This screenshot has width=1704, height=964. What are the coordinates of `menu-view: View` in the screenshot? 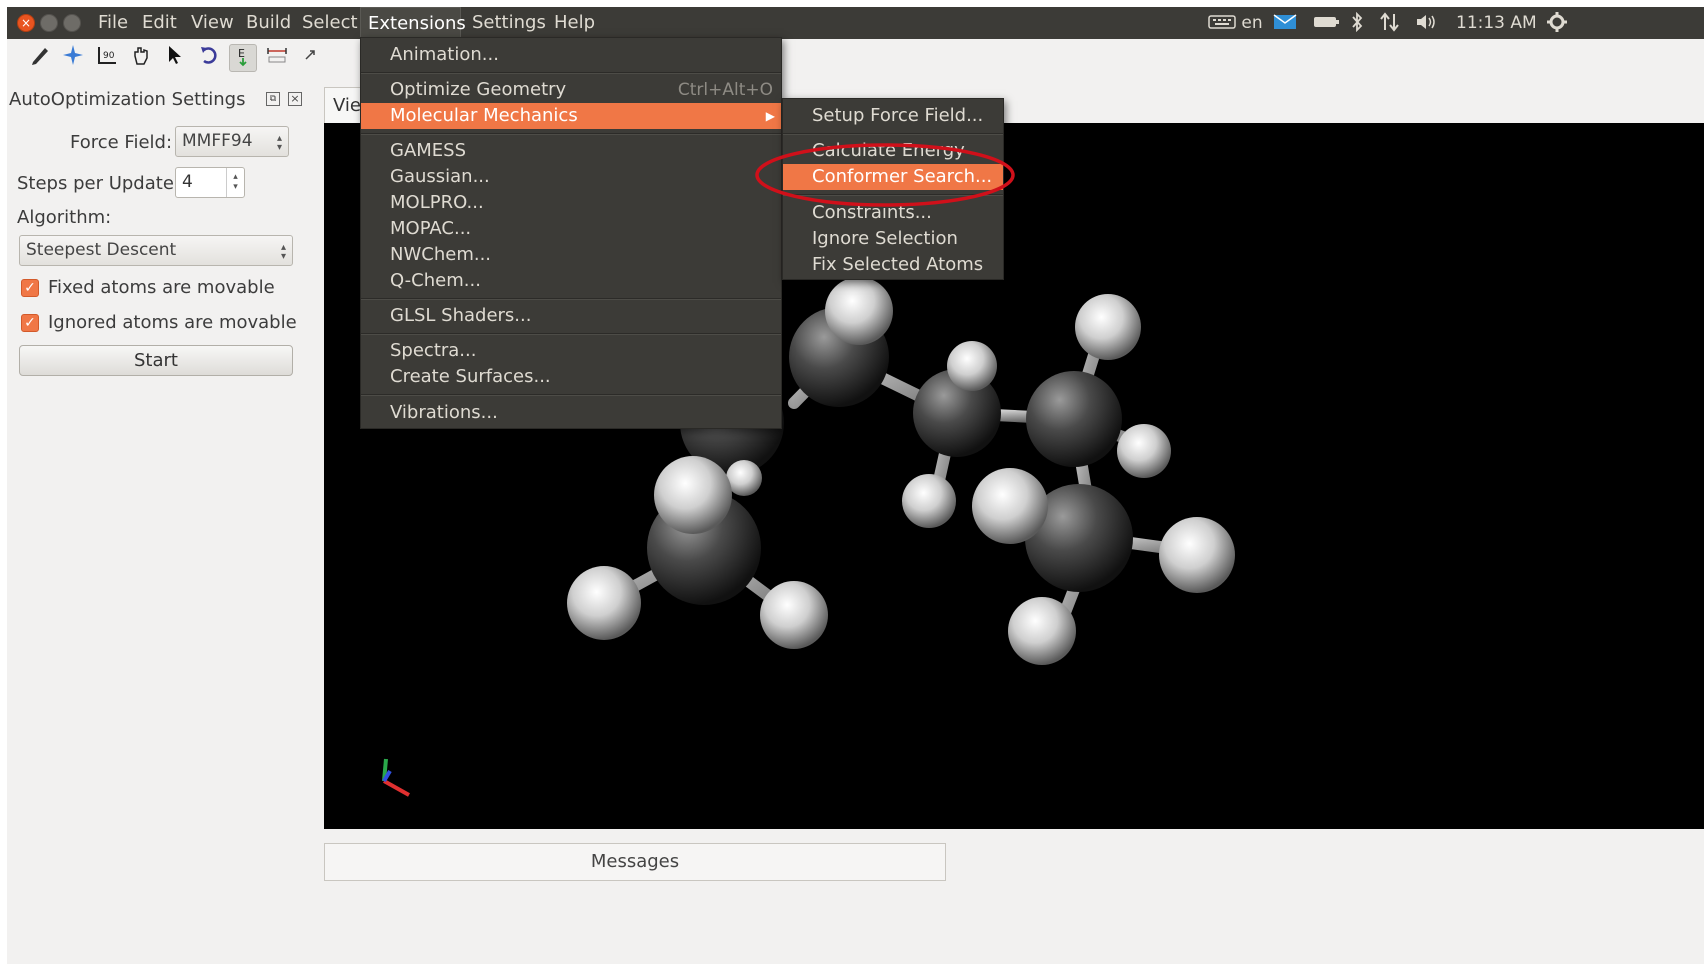 It's located at (212, 23).